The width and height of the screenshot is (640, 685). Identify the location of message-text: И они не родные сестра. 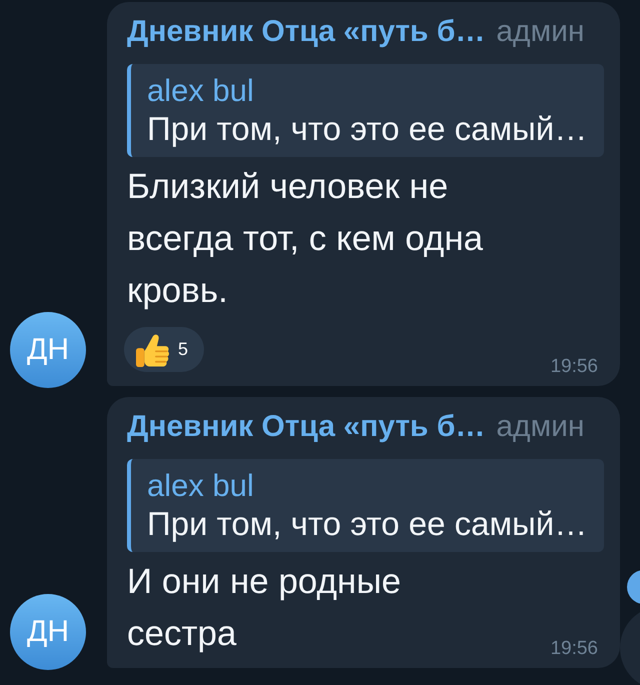
(264, 608).